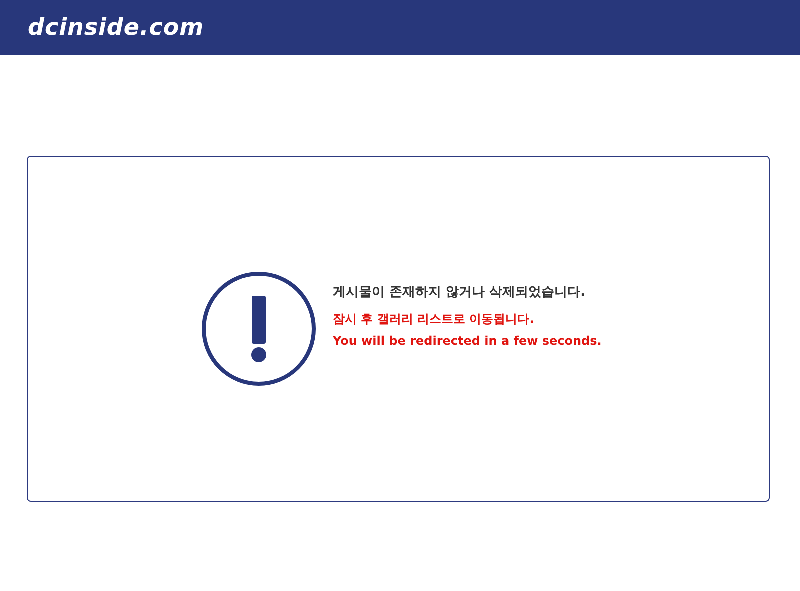  What do you see at coordinates (434, 319) in the screenshot?
I see `redirect-notice: 잠시 후 갤러리 리스트로 이동됩니다.` at bounding box center [434, 319].